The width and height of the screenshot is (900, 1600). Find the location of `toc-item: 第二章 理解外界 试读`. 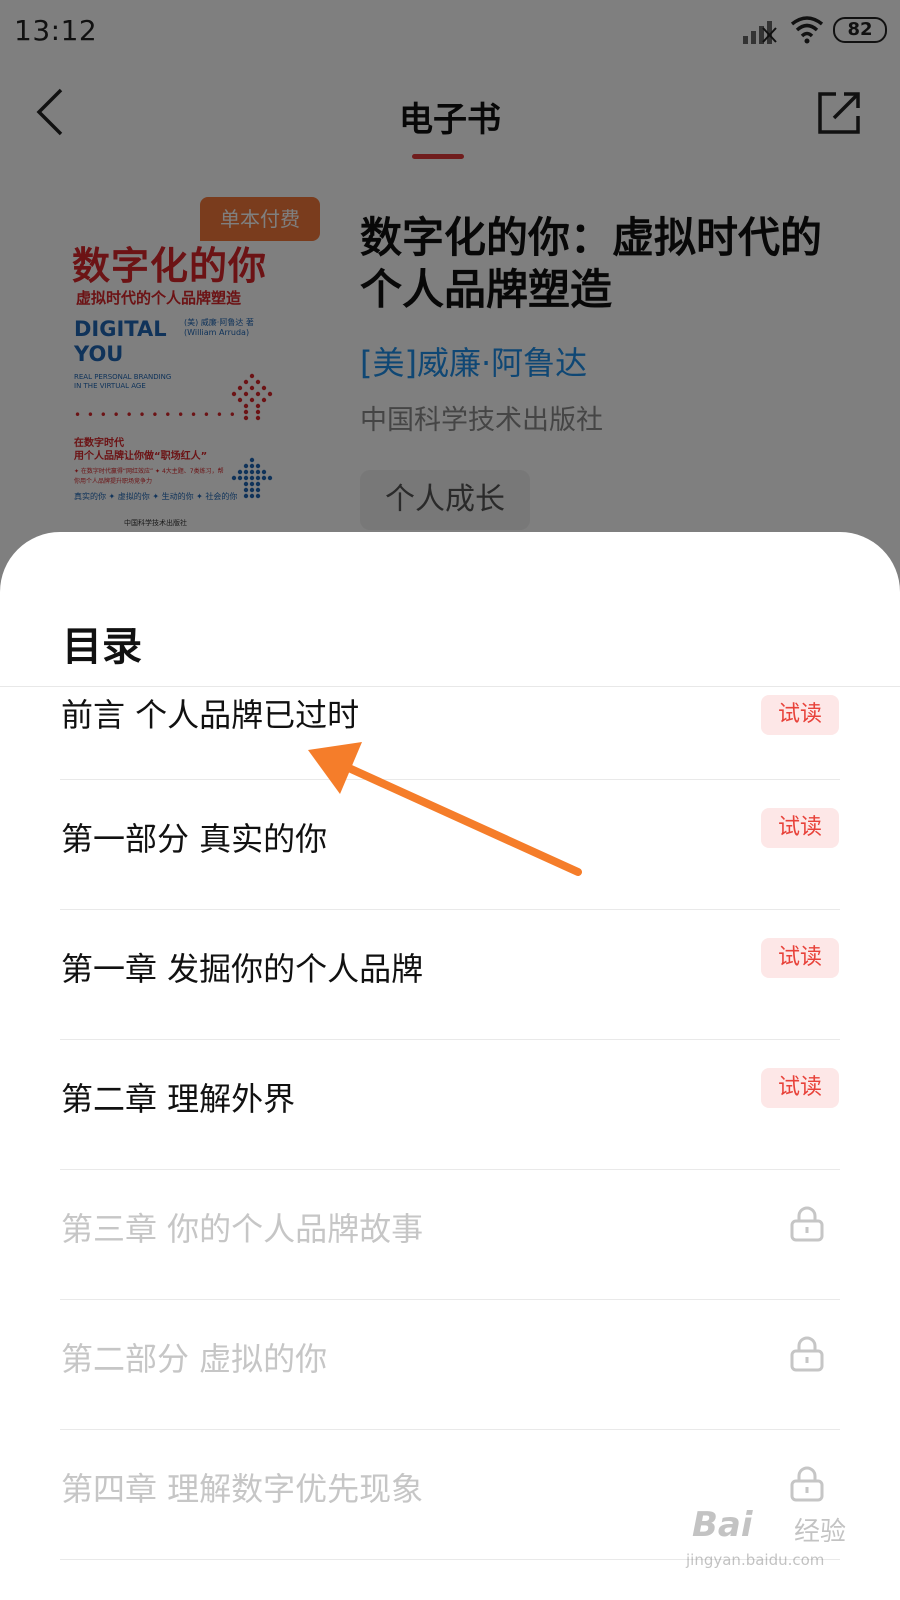

toc-item: 第二章 理解外界 试读 is located at coordinates (450, 1105).